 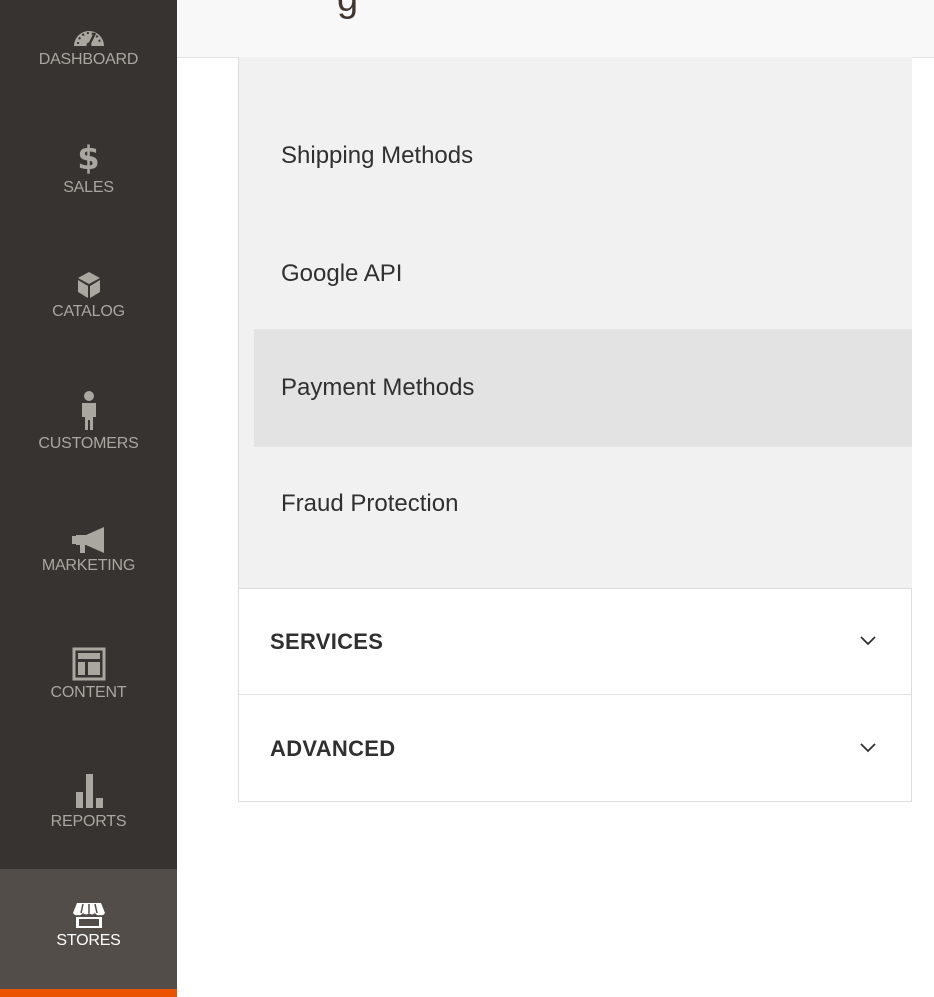 What do you see at coordinates (88, 821) in the screenshot?
I see `nav-label: REPORTS` at bounding box center [88, 821].